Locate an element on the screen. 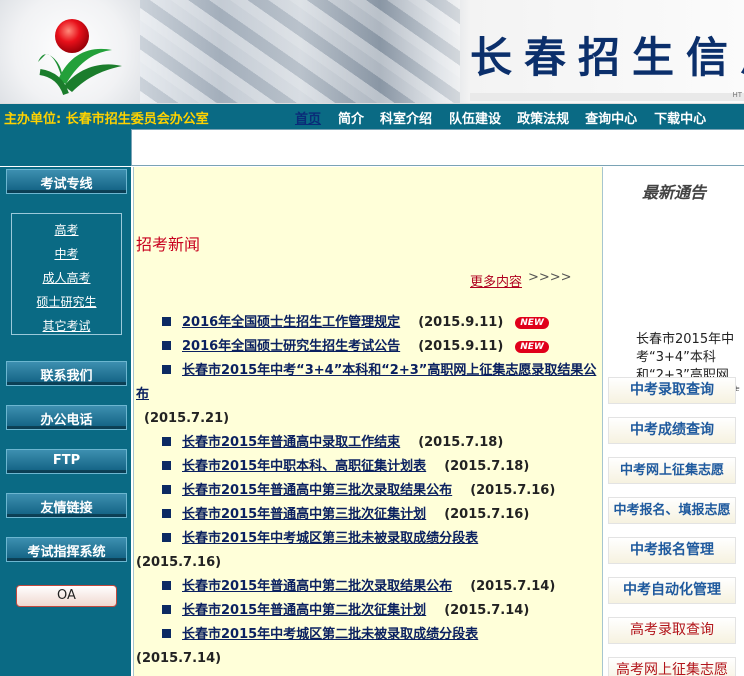 This screenshot has height=676, width=744. more-link: 更多内容 is located at coordinates (496, 280).